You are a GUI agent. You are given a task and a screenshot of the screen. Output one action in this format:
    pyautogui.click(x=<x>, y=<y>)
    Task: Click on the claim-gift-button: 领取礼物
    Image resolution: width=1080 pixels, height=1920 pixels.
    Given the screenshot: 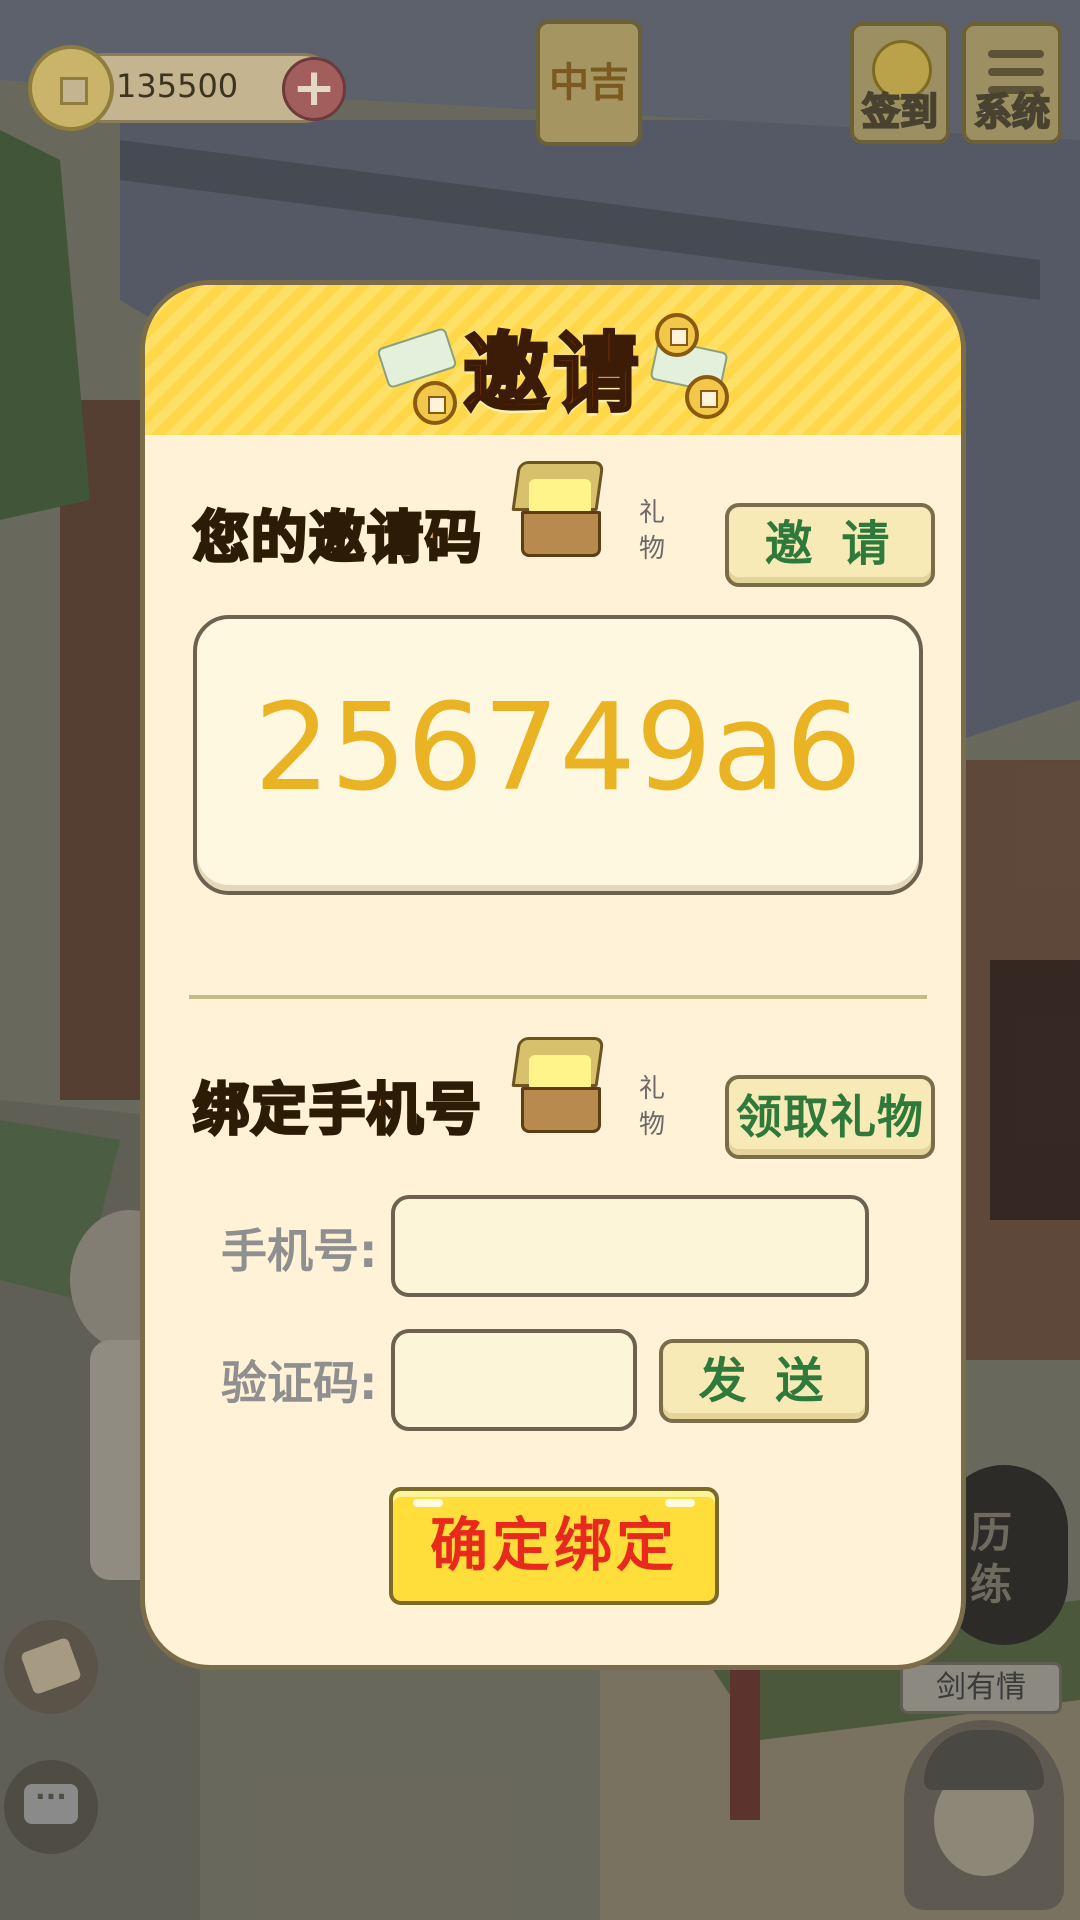 What is the action you would take?
    pyautogui.click(x=830, y=1117)
    